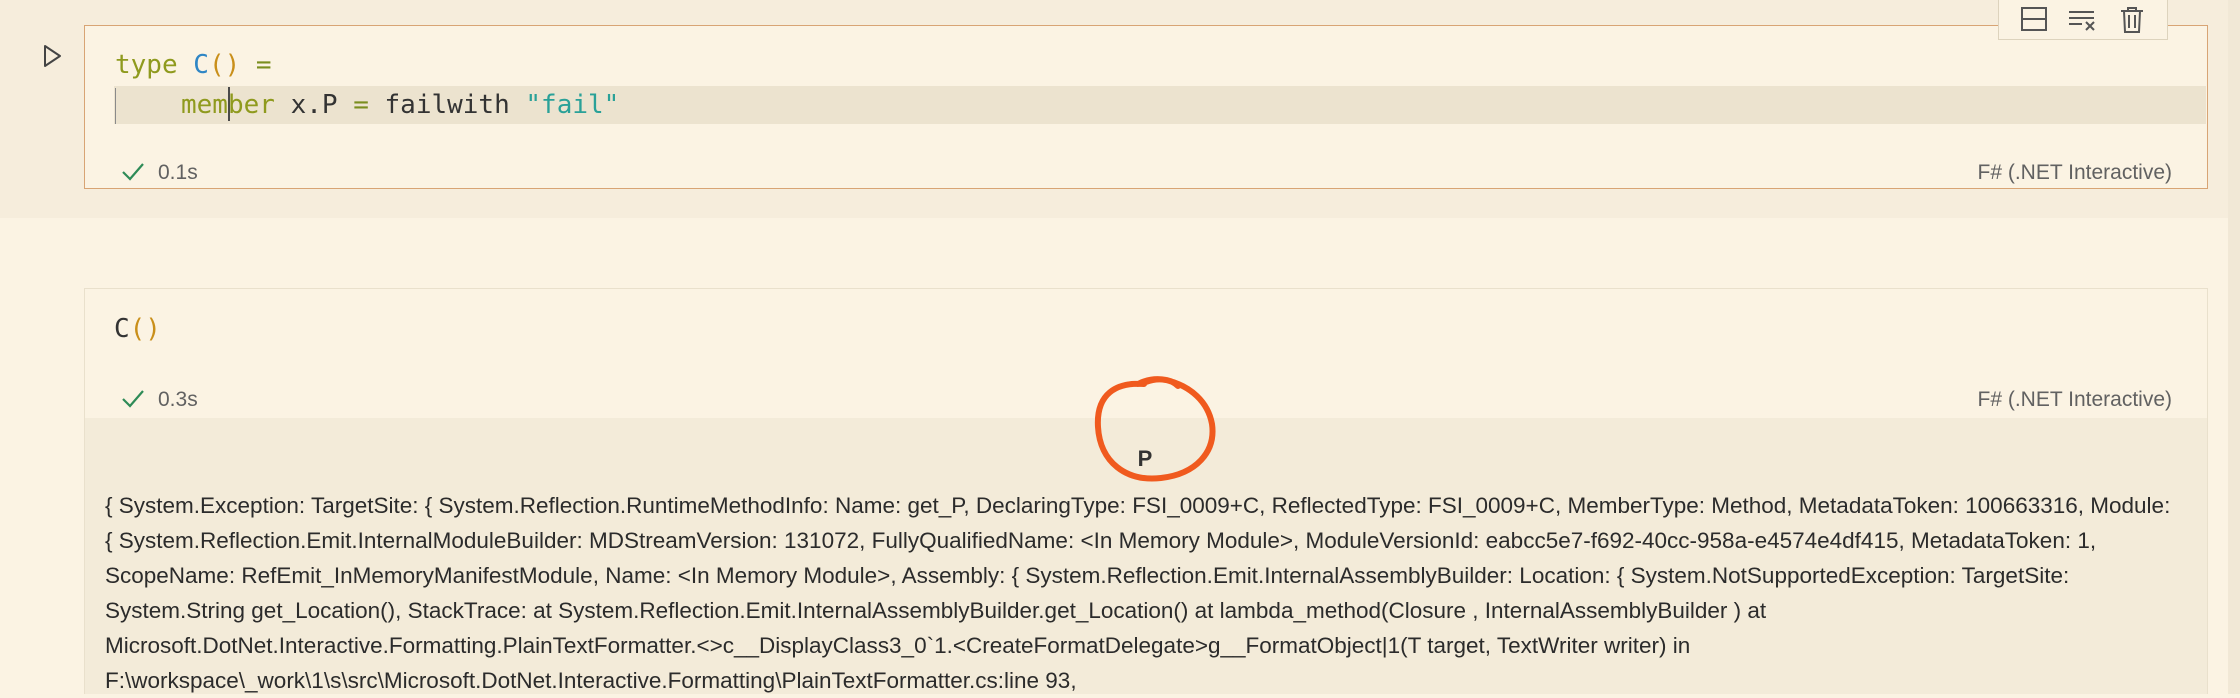 This screenshot has width=2240, height=698. I want to click on scrollbar-track, so click(2234, 347).